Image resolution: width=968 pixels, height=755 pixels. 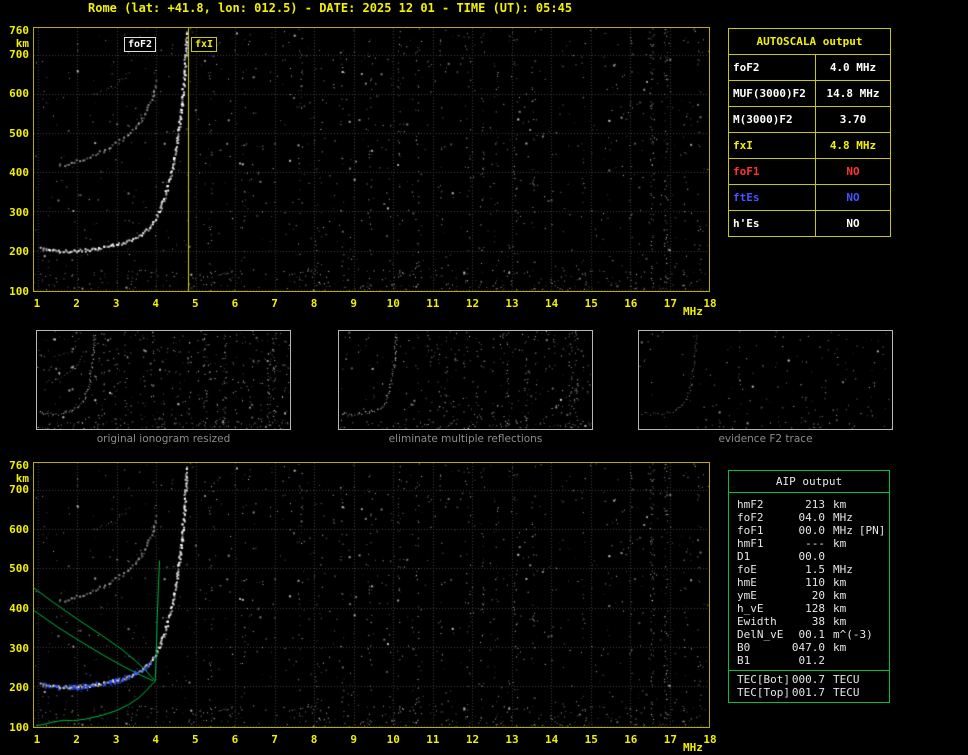 What do you see at coordinates (747, 582) in the screenshot?
I see `aip-param-name: hmE` at bounding box center [747, 582].